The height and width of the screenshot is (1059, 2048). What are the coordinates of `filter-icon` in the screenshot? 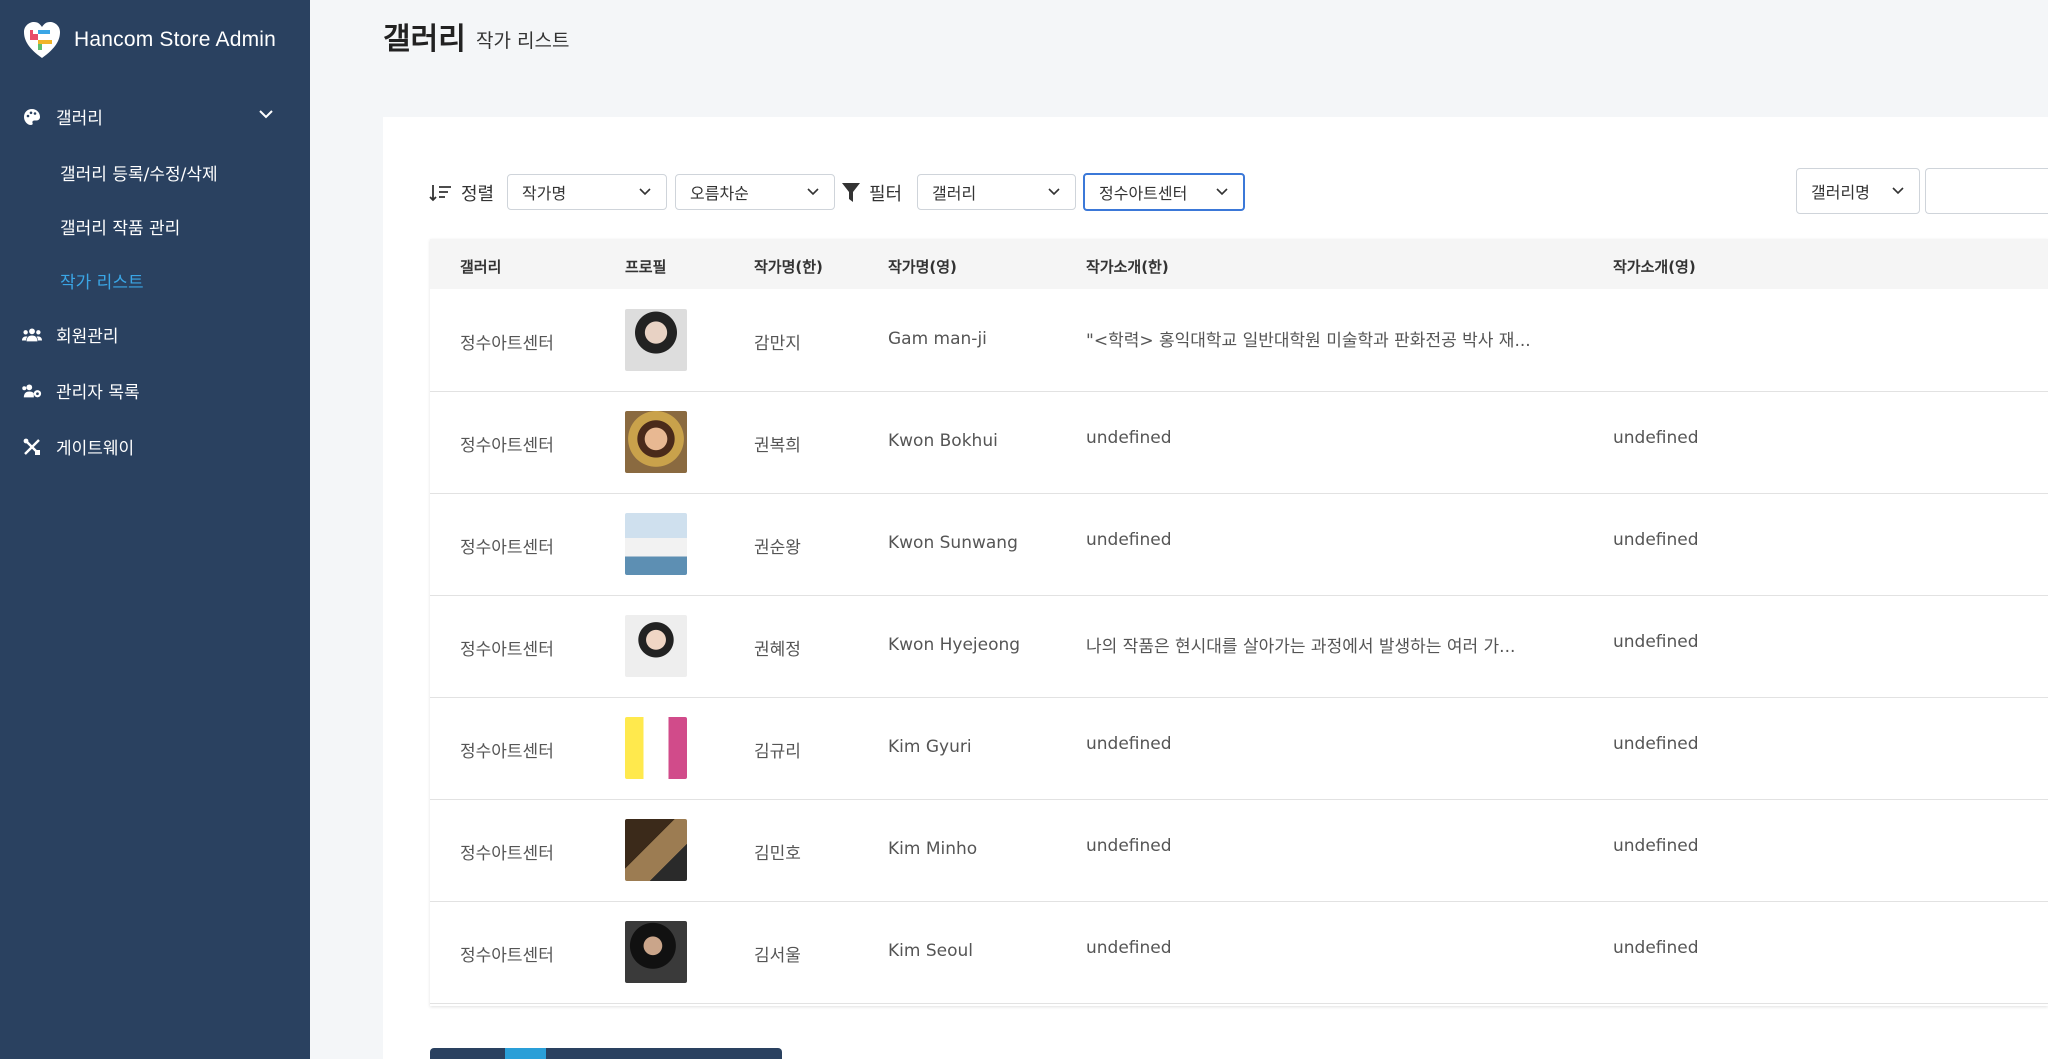 It's located at (851, 192).